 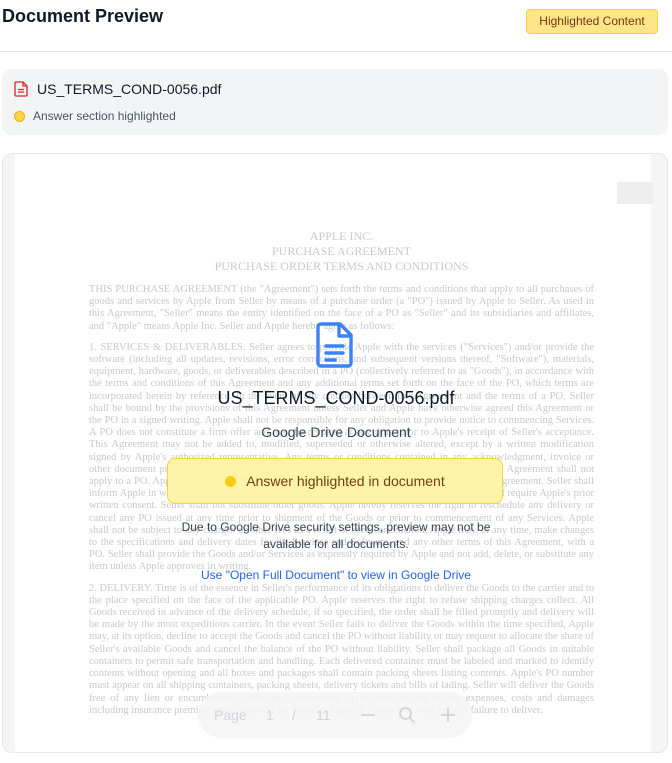 What do you see at coordinates (336, 398) in the screenshot?
I see `overlay-file-name: US_TERMS_COND-0056.pdf` at bounding box center [336, 398].